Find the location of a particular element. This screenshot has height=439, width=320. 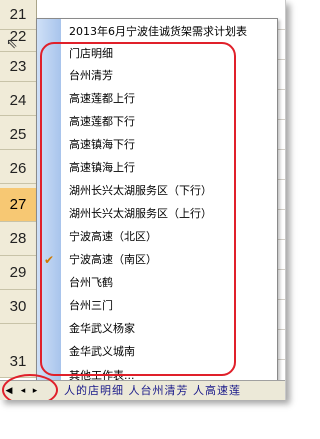

sheet-tab-bar: ◀ ◂ ▸ 人的店明细 人台州清芳 人高速莲 is located at coordinates (142, 390).